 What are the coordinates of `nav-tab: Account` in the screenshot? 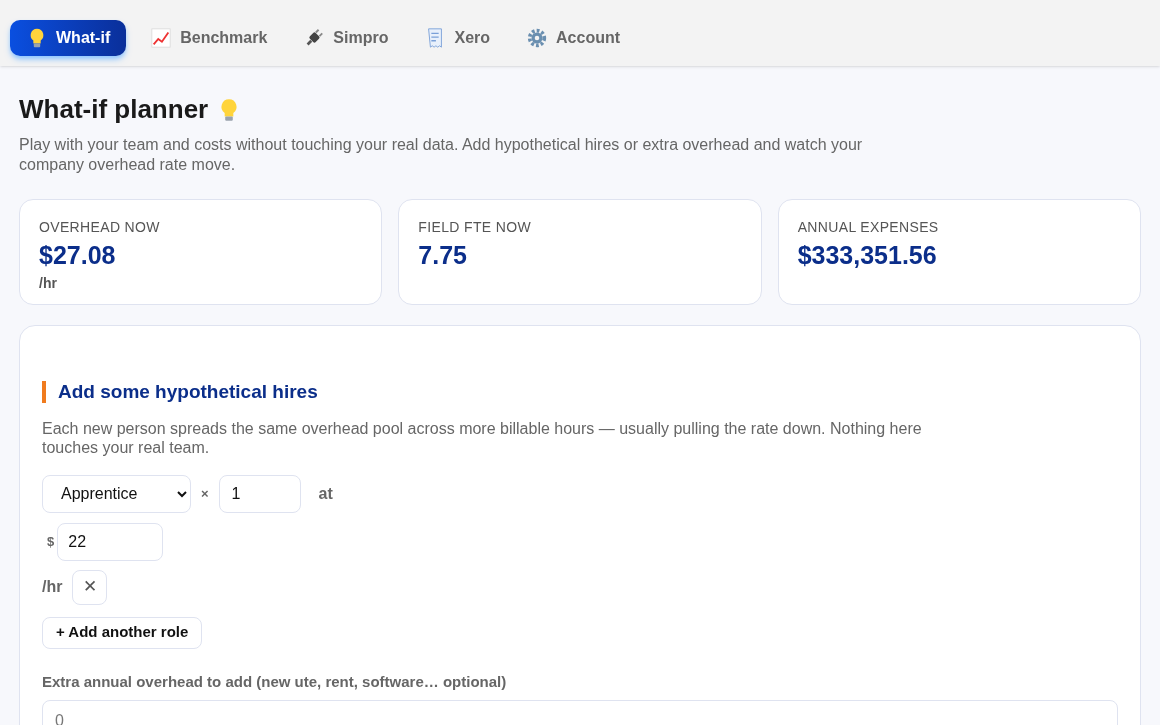 It's located at (573, 38).